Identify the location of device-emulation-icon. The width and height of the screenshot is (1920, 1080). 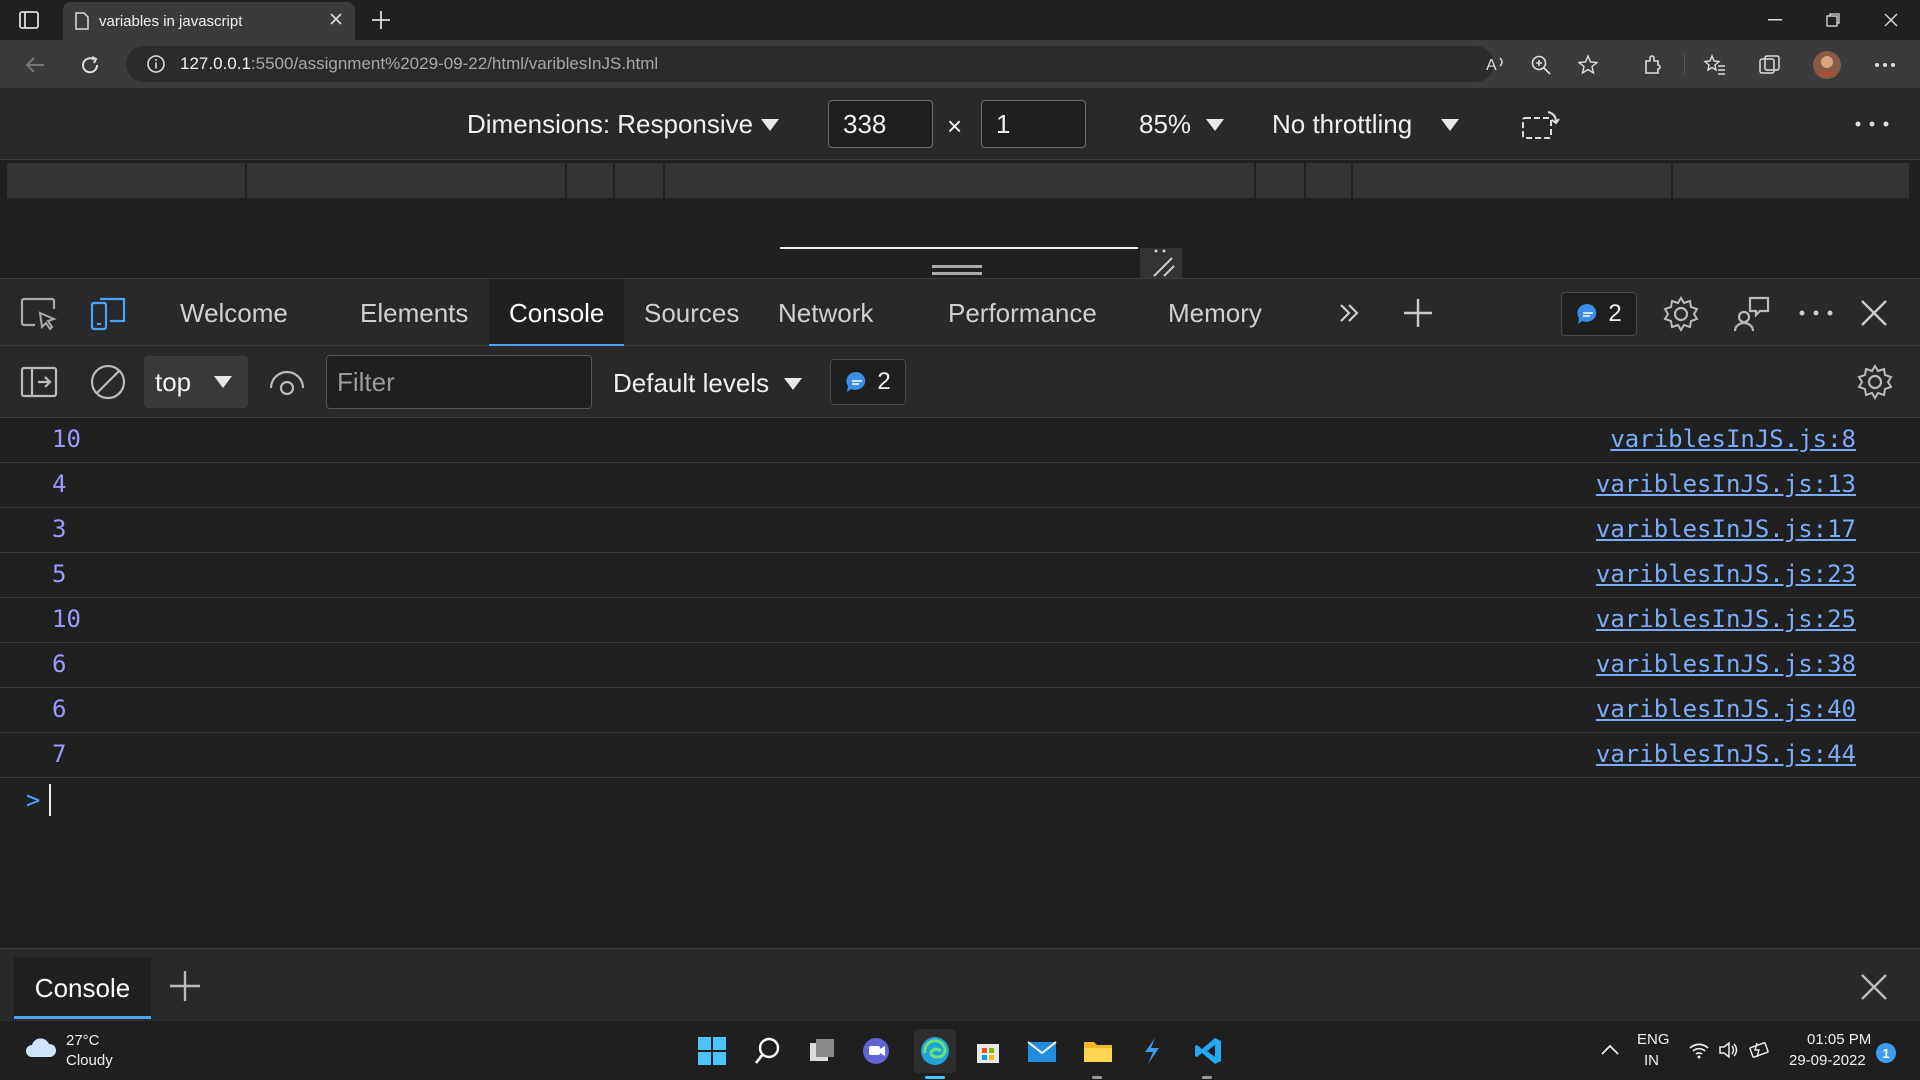
(109, 313).